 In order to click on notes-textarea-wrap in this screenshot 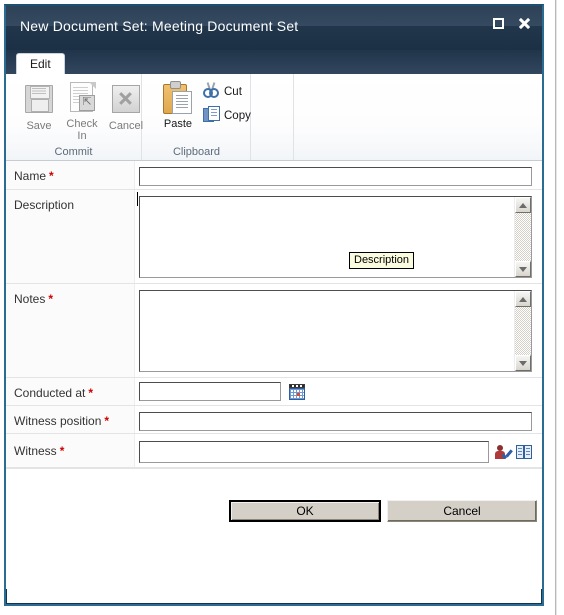, I will do `click(335, 331)`.